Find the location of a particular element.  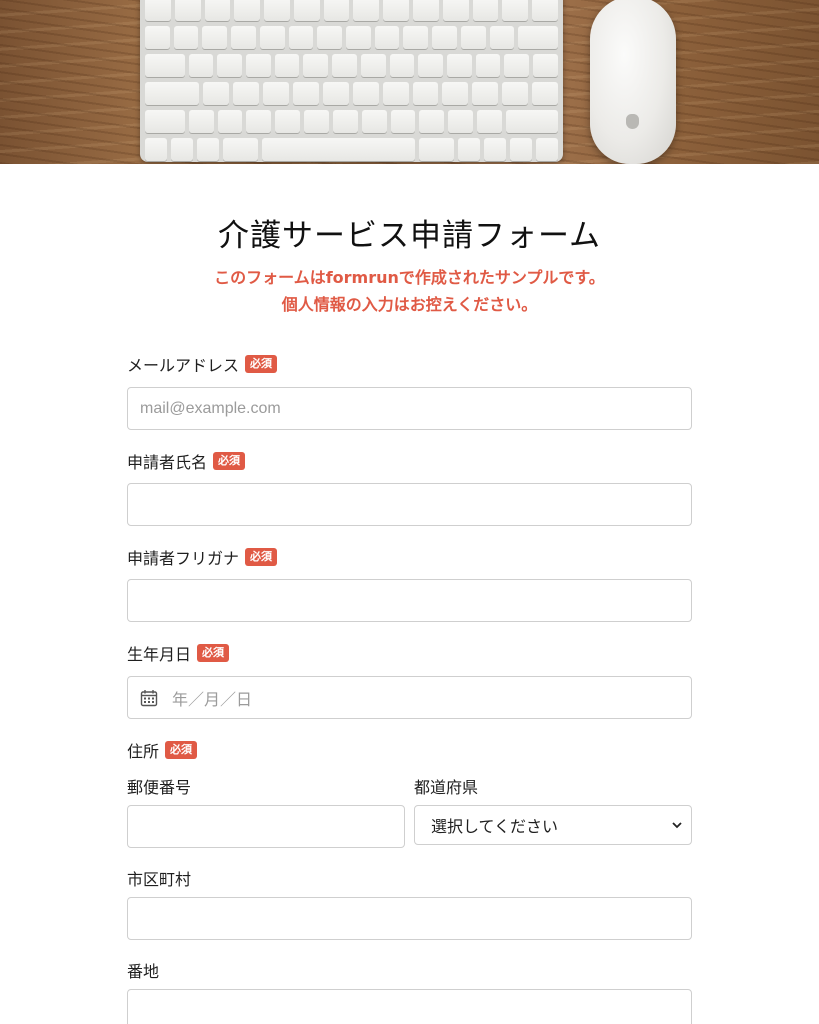

calendar-icon is located at coordinates (149, 697).